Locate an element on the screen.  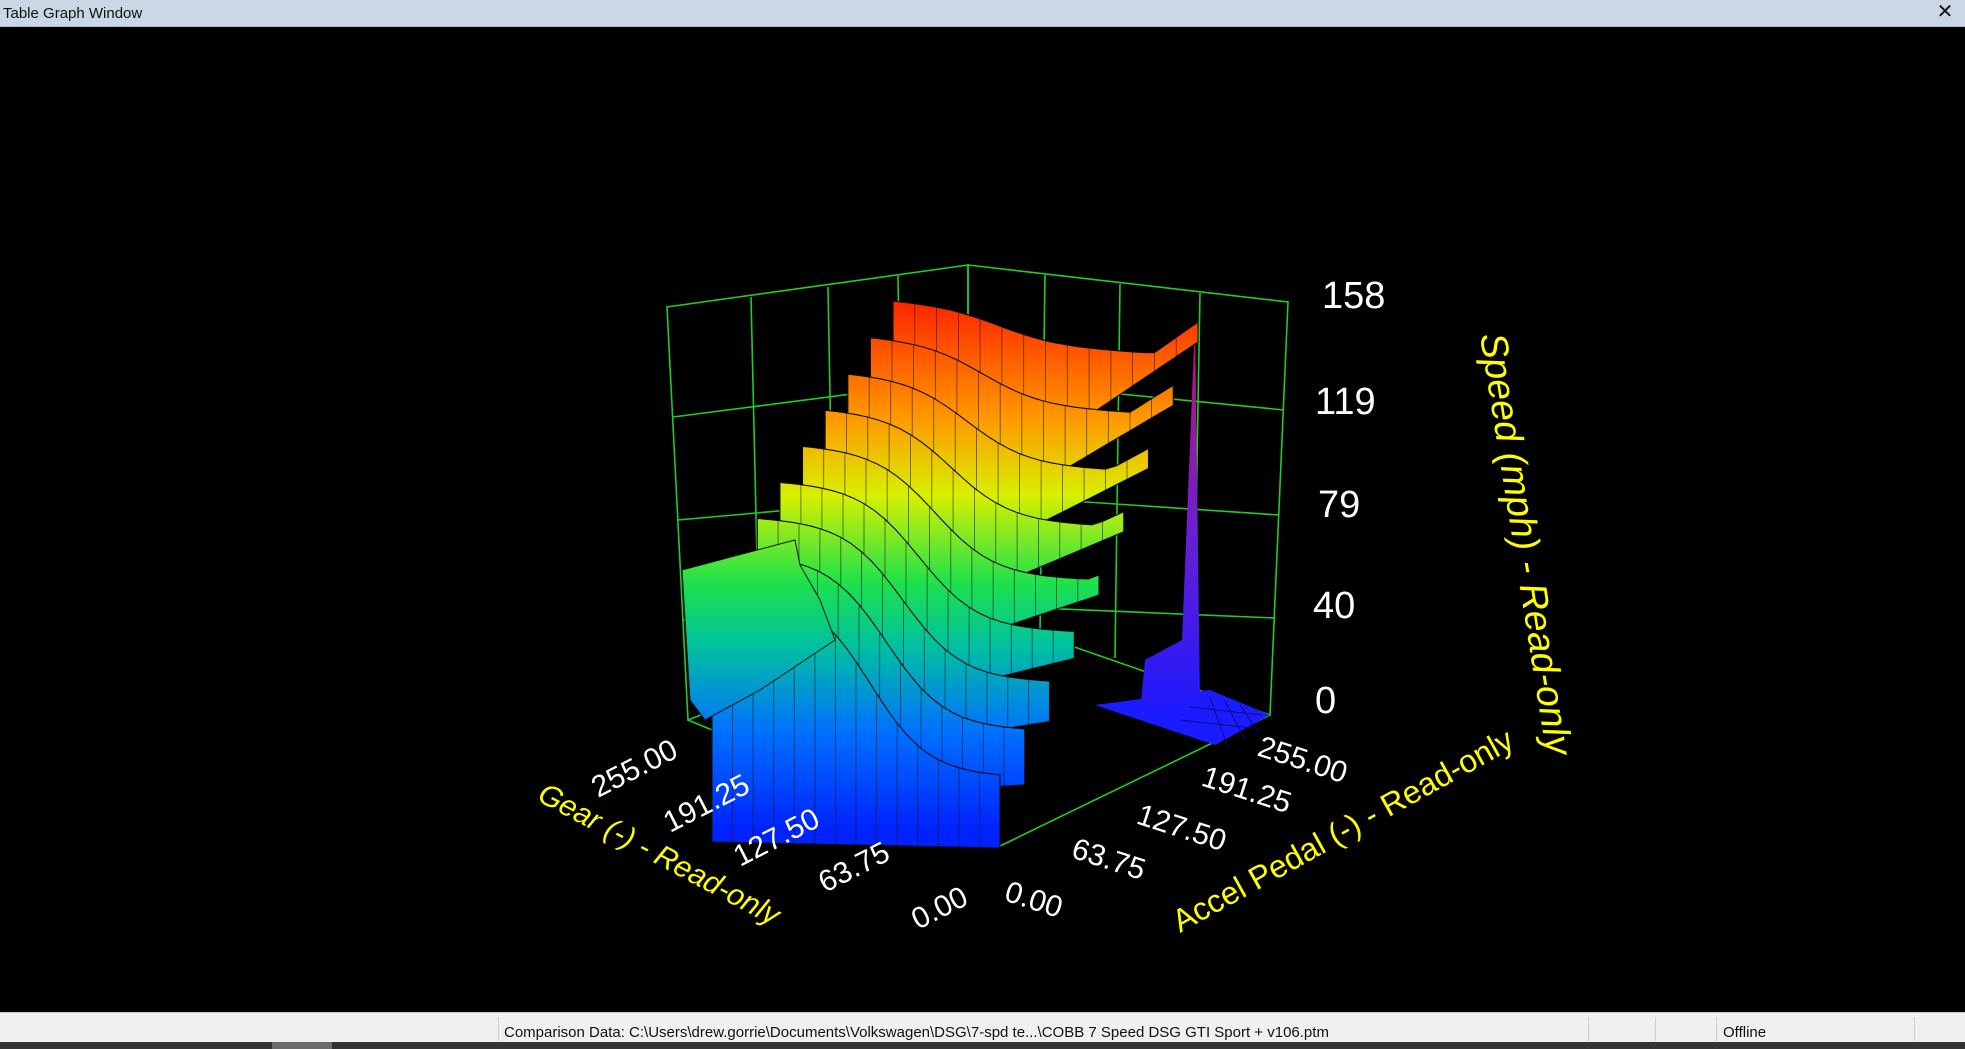
pedal-tick: 127.50 is located at coordinates (1181, 828).